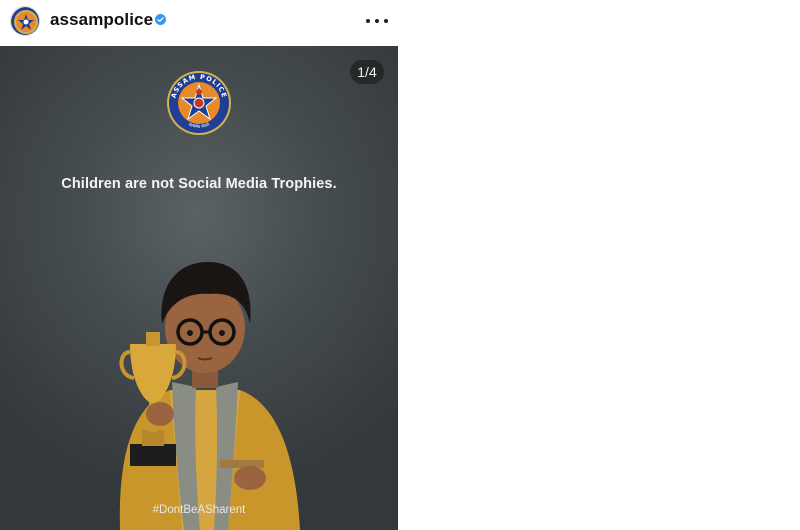  Describe the element at coordinates (101, 20) in the screenshot. I see `username: assampolice` at that location.